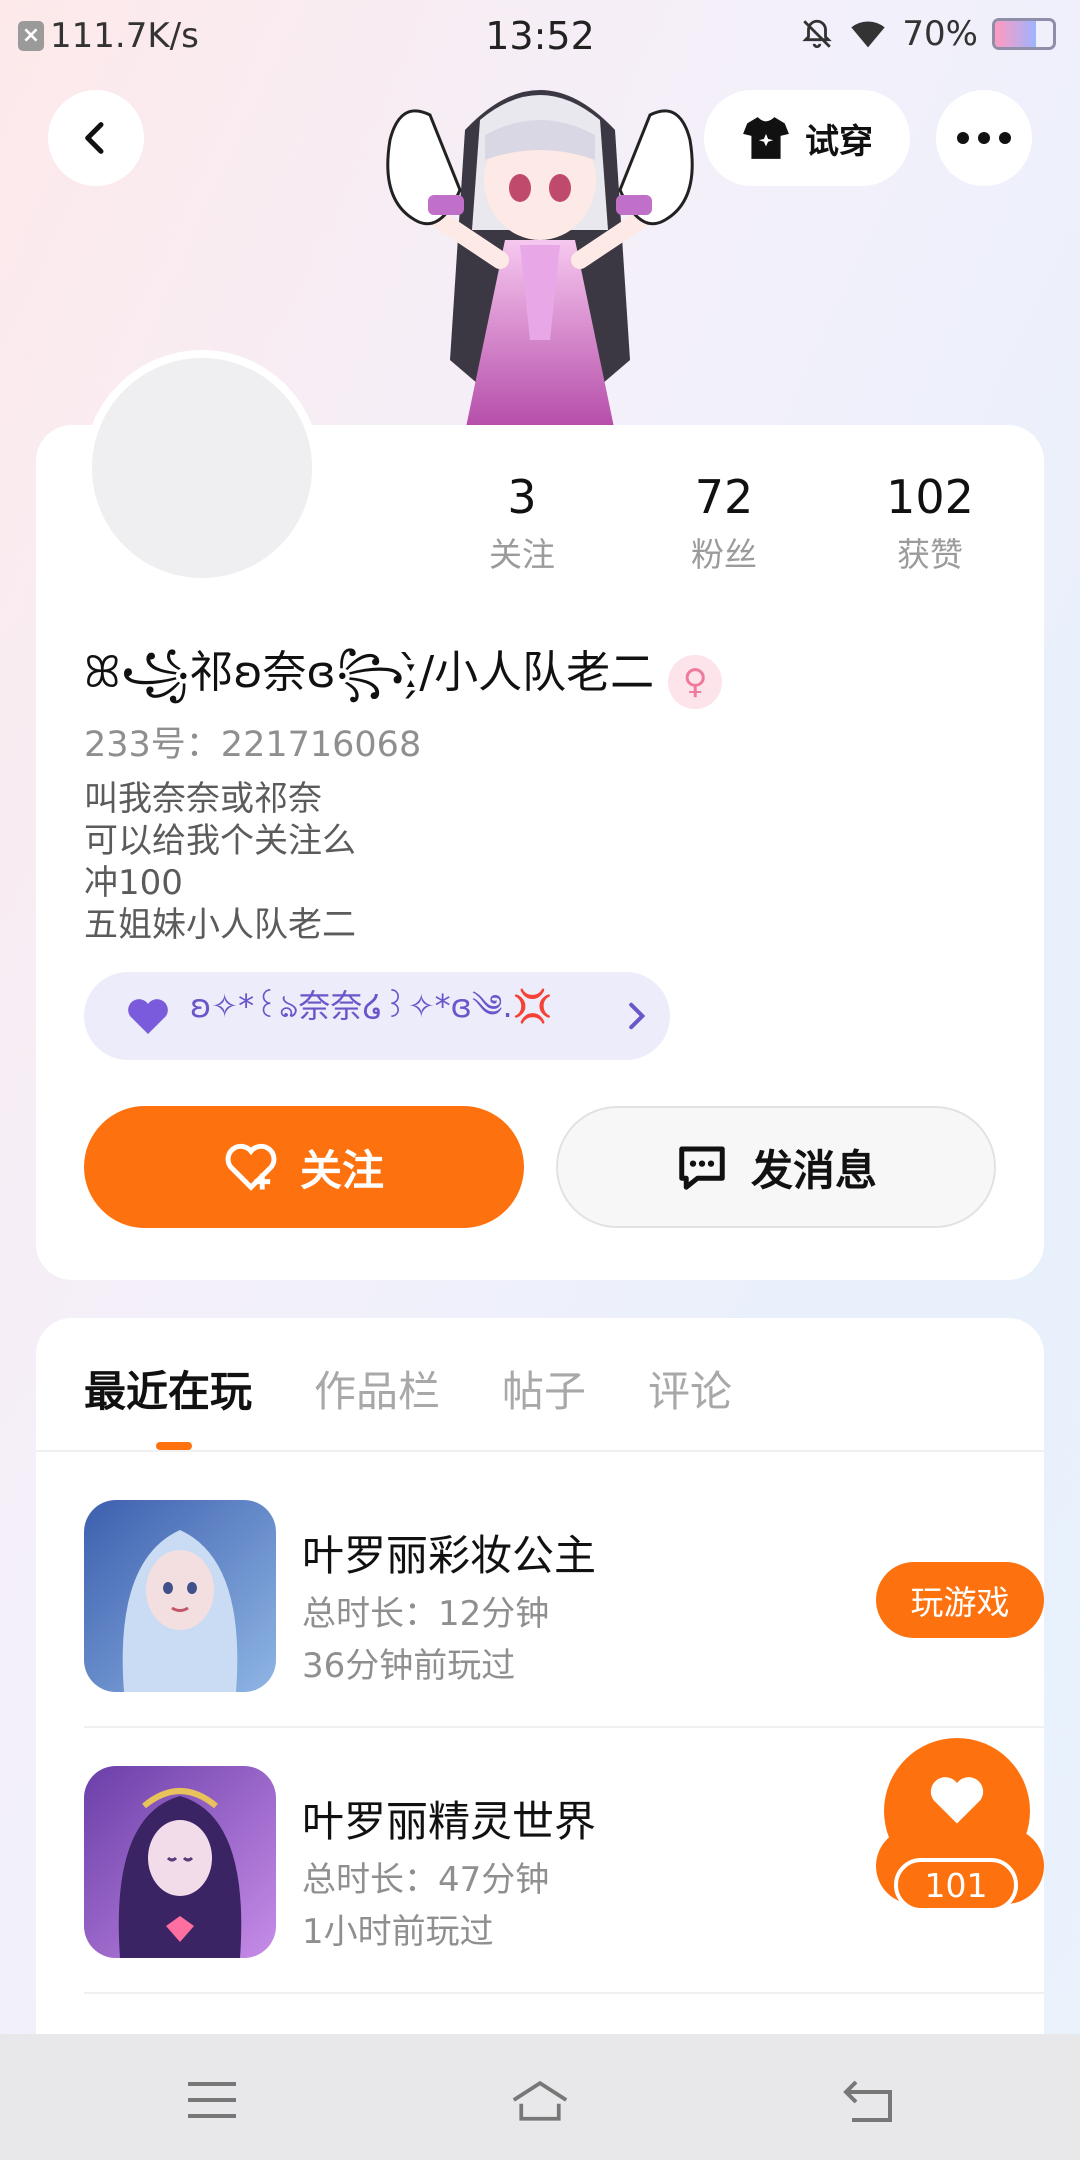 This screenshot has height=2160, width=1080. Describe the element at coordinates (449, 1821) in the screenshot. I see `game-name: 叶罗丽精灵世界` at that location.